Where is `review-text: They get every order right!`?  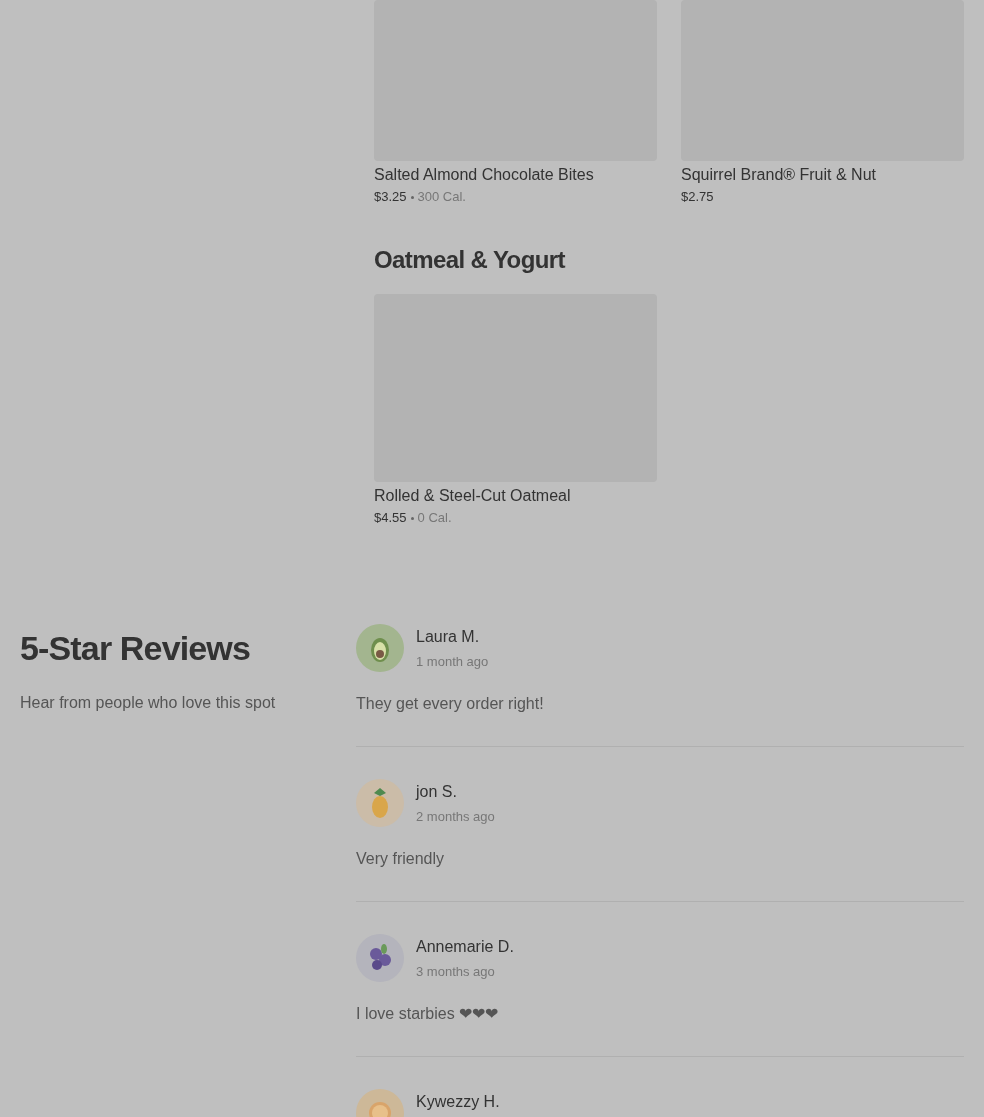 review-text: They get every order right! is located at coordinates (450, 704).